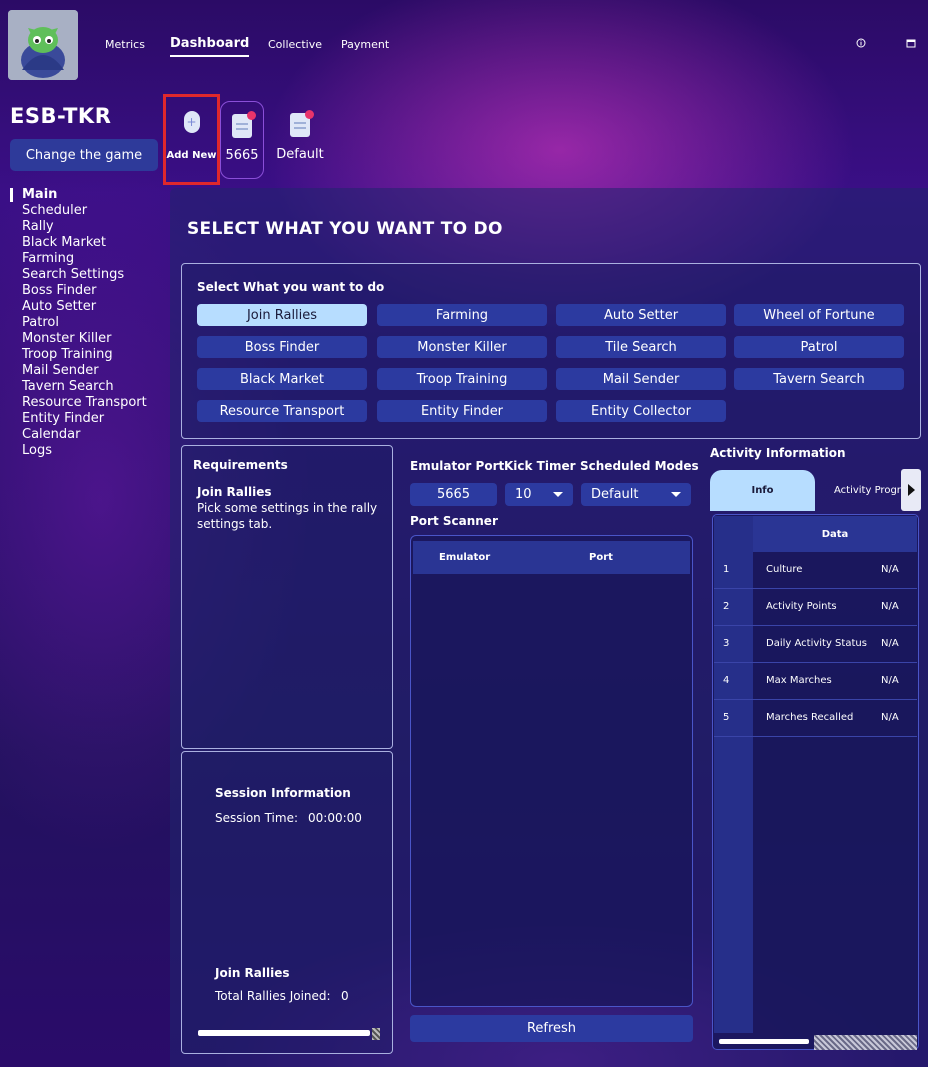 The width and height of the screenshot is (928, 1067). What do you see at coordinates (523, 494) in the screenshot?
I see `kick-timer-value: 10` at bounding box center [523, 494].